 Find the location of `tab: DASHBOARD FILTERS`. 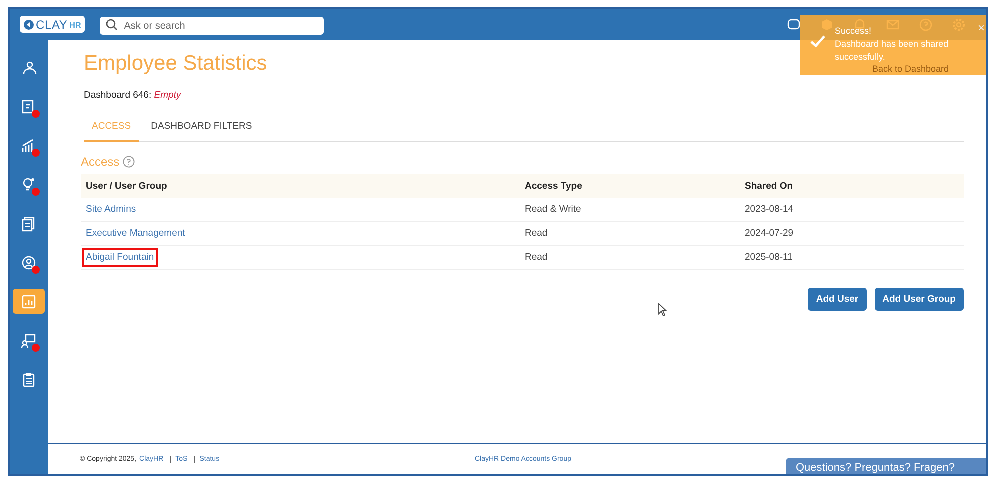

tab: DASHBOARD FILTERS is located at coordinates (201, 128).